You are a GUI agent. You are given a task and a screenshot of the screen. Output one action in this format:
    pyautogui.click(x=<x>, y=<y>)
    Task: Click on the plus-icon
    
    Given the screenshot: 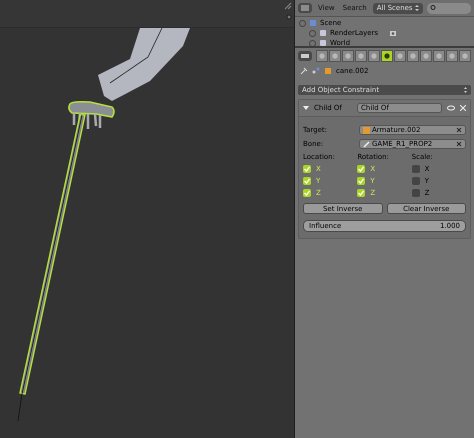 What is the action you would take?
    pyautogui.click(x=289, y=17)
    